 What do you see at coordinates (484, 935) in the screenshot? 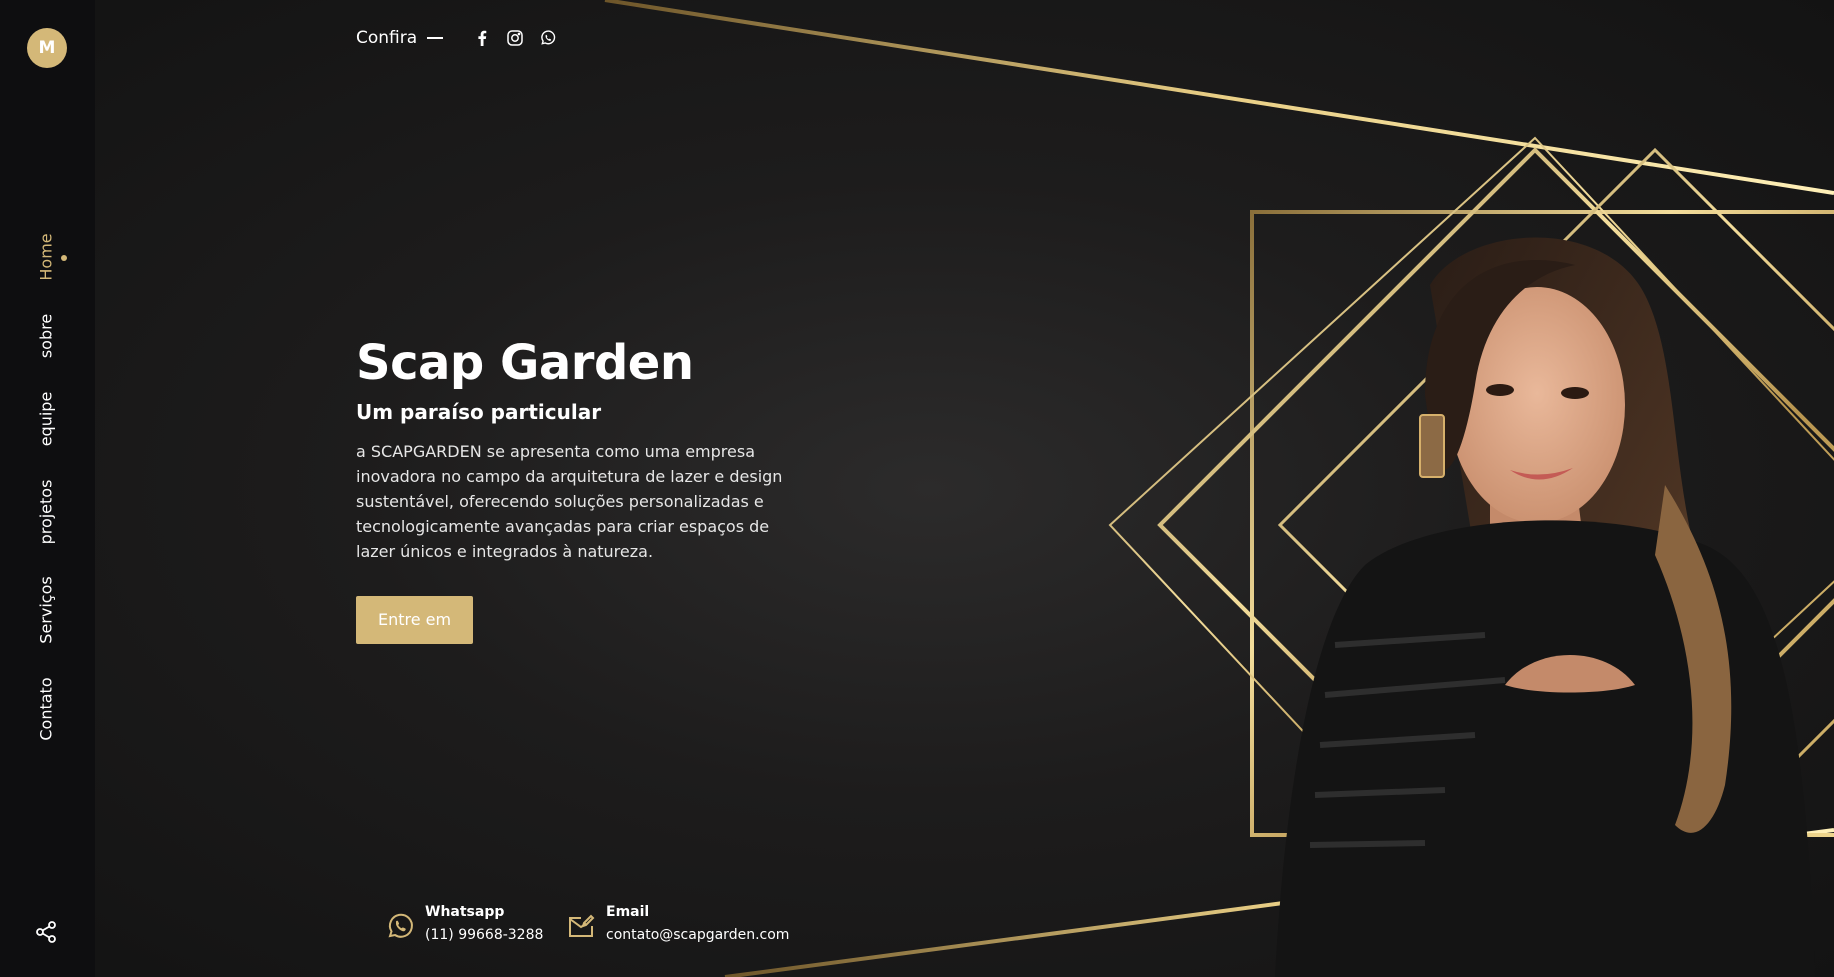
I see `contact-whatsapp-value: (11) 99668-3288` at bounding box center [484, 935].